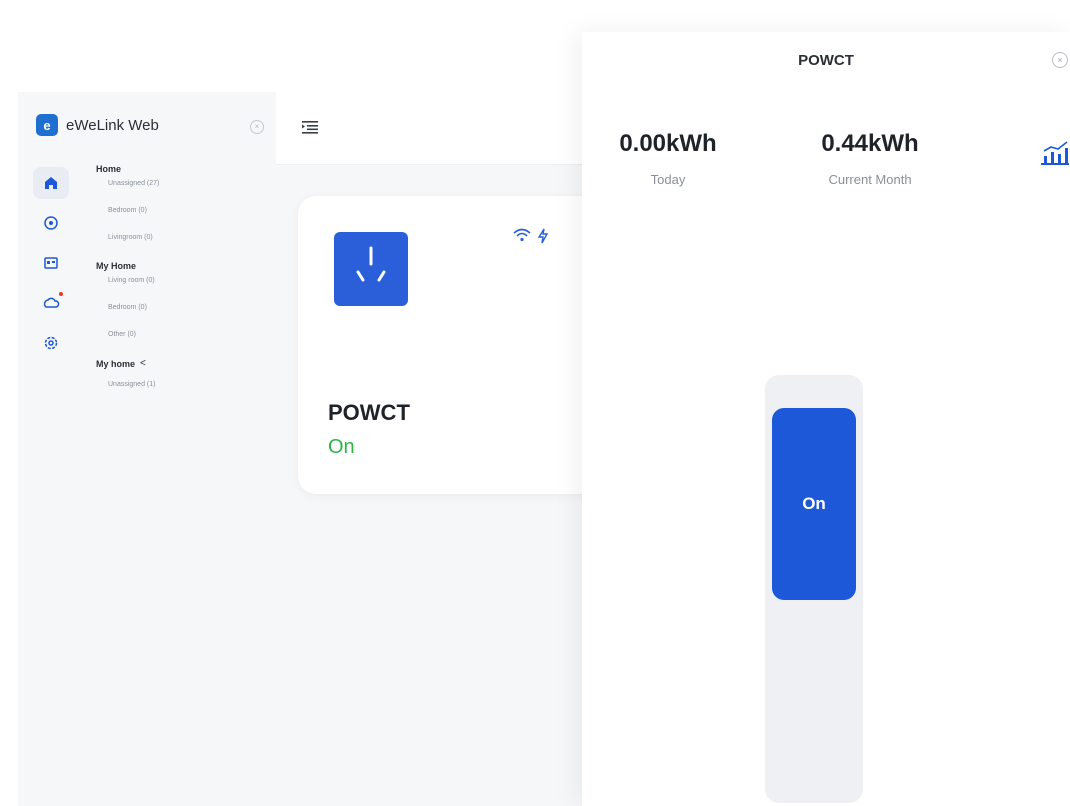 This screenshot has height=806, width=1070. What do you see at coordinates (341, 447) in the screenshot?
I see `device-state: On` at bounding box center [341, 447].